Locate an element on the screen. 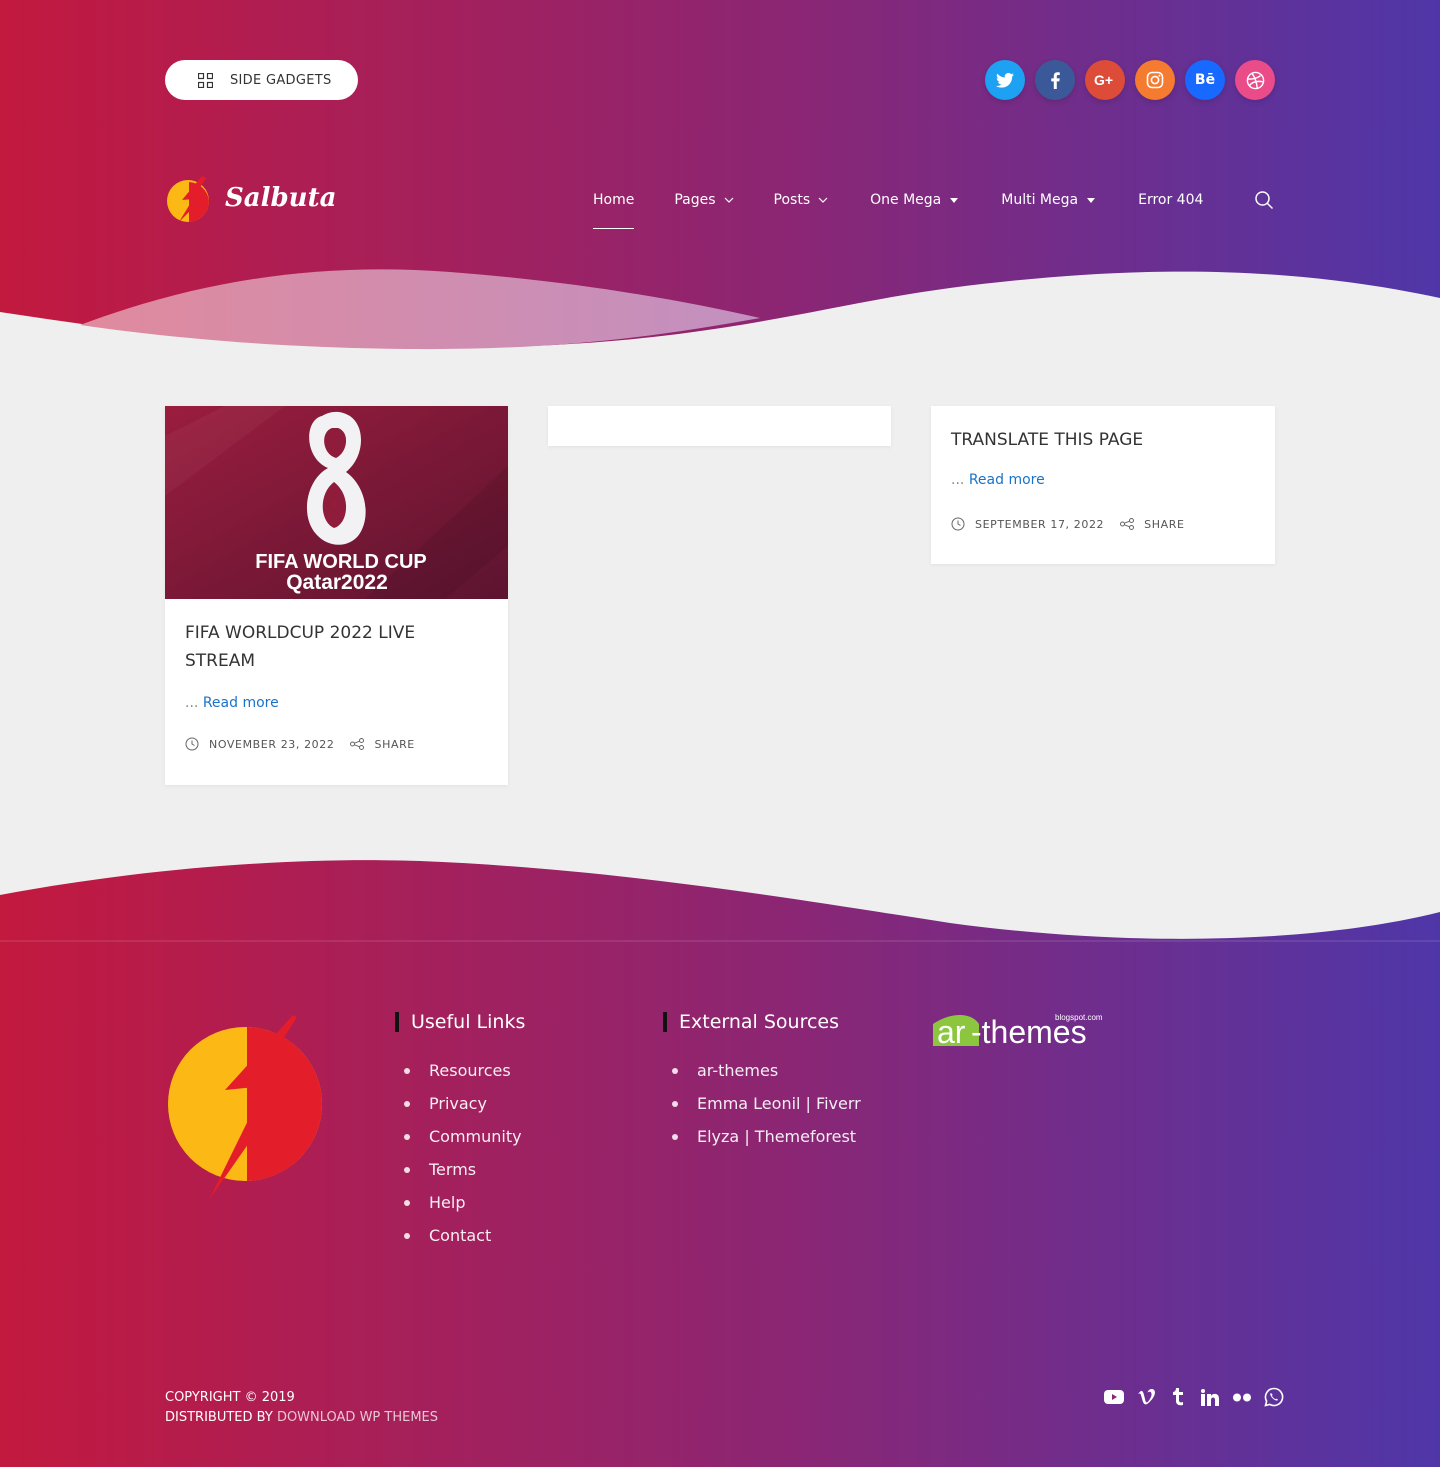 The width and height of the screenshot is (1440, 1467). lightning-logo-icon is located at coordinates (188, 199).